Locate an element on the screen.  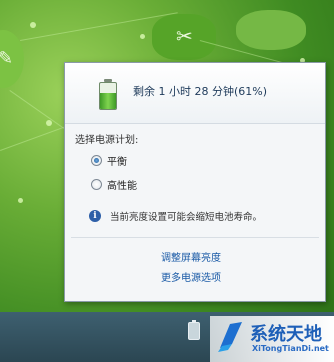
divider is located at coordinates (195, 237).